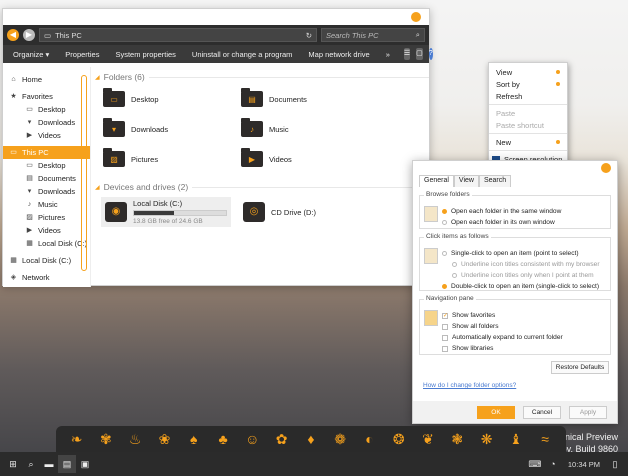 The image size is (628, 476). I want to click on clock: 10:34 PM, so click(584, 464).